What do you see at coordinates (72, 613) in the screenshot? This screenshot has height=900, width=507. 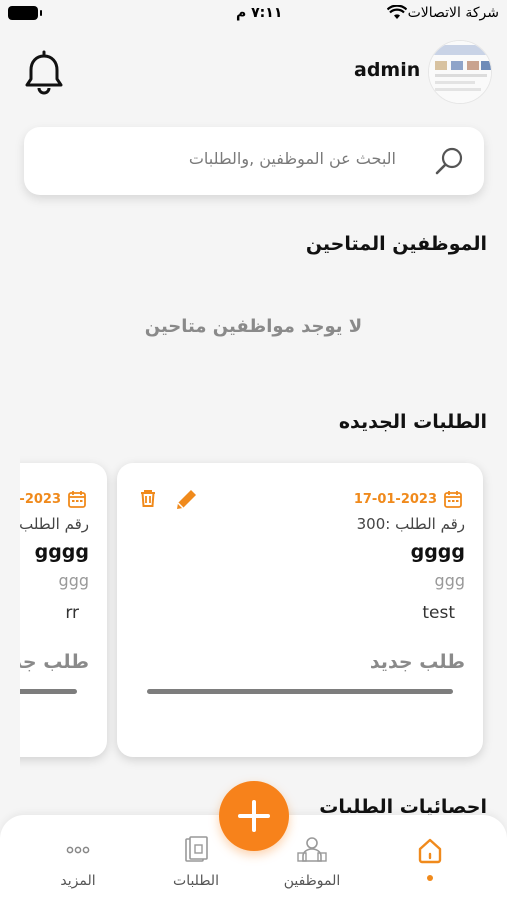 I see `order-description: rr` at bounding box center [72, 613].